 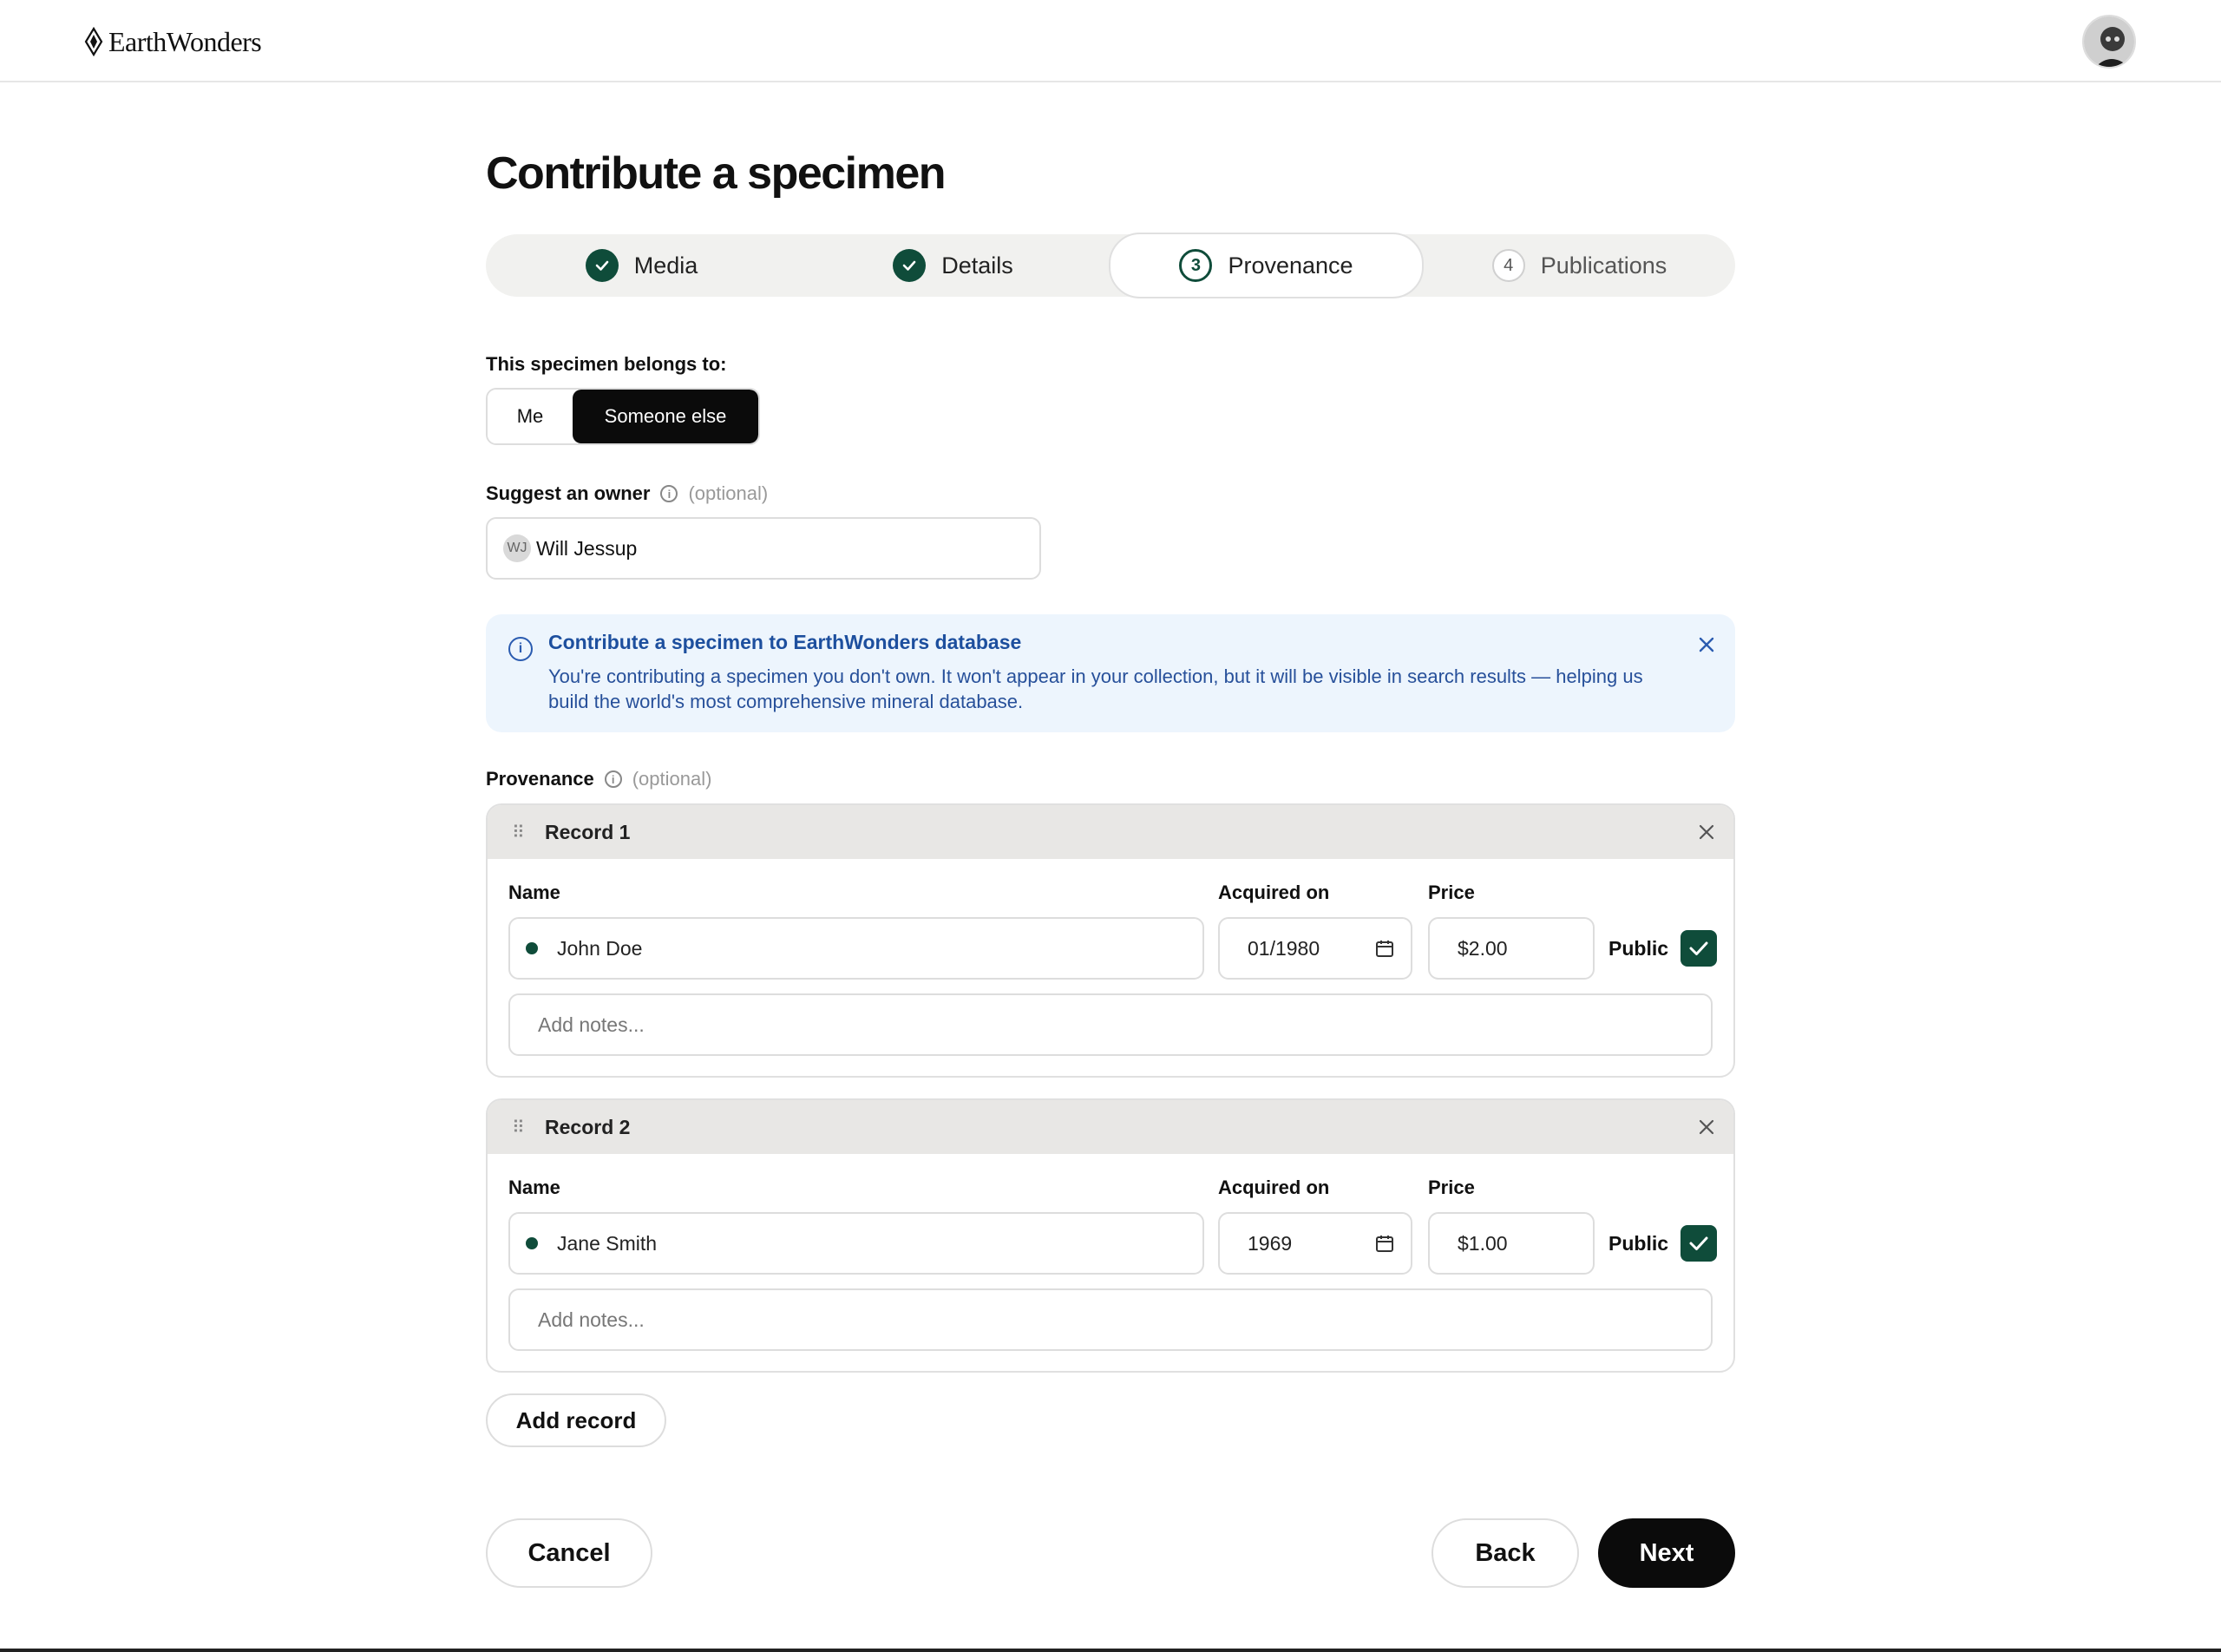 What do you see at coordinates (587, 548) in the screenshot?
I see `owner-name-value: Will Jessup` at bounding box center [587, 548].